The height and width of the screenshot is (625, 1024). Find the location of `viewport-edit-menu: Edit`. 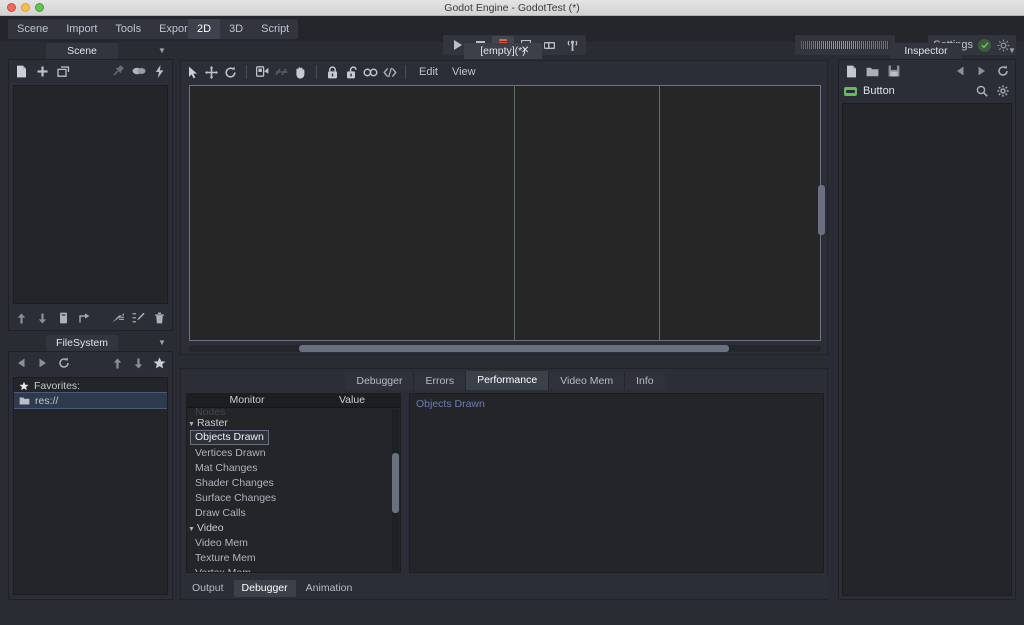

viewport-edit-menu: Edit is located at coordinates (428, 72).